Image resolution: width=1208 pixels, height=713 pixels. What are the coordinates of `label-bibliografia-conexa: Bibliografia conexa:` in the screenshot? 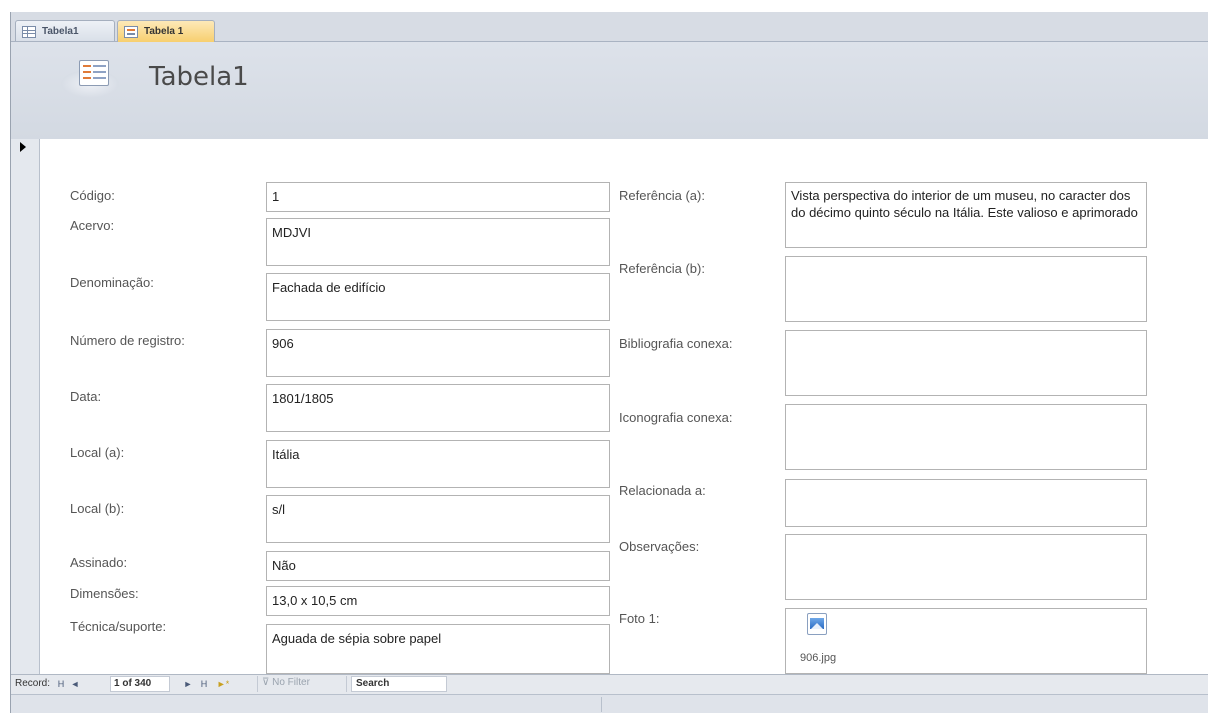 It's located at (676, 343).